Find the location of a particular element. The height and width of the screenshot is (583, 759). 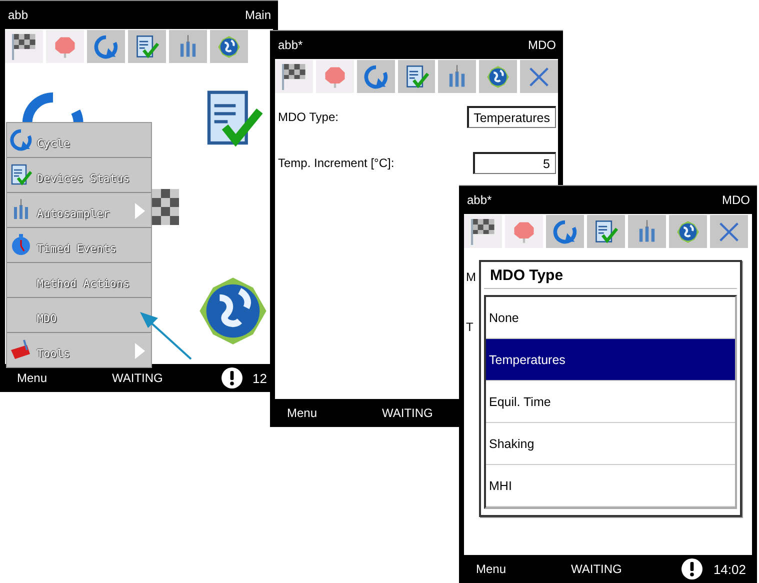

stopwatch-icon is located at coordinates (21, 245).